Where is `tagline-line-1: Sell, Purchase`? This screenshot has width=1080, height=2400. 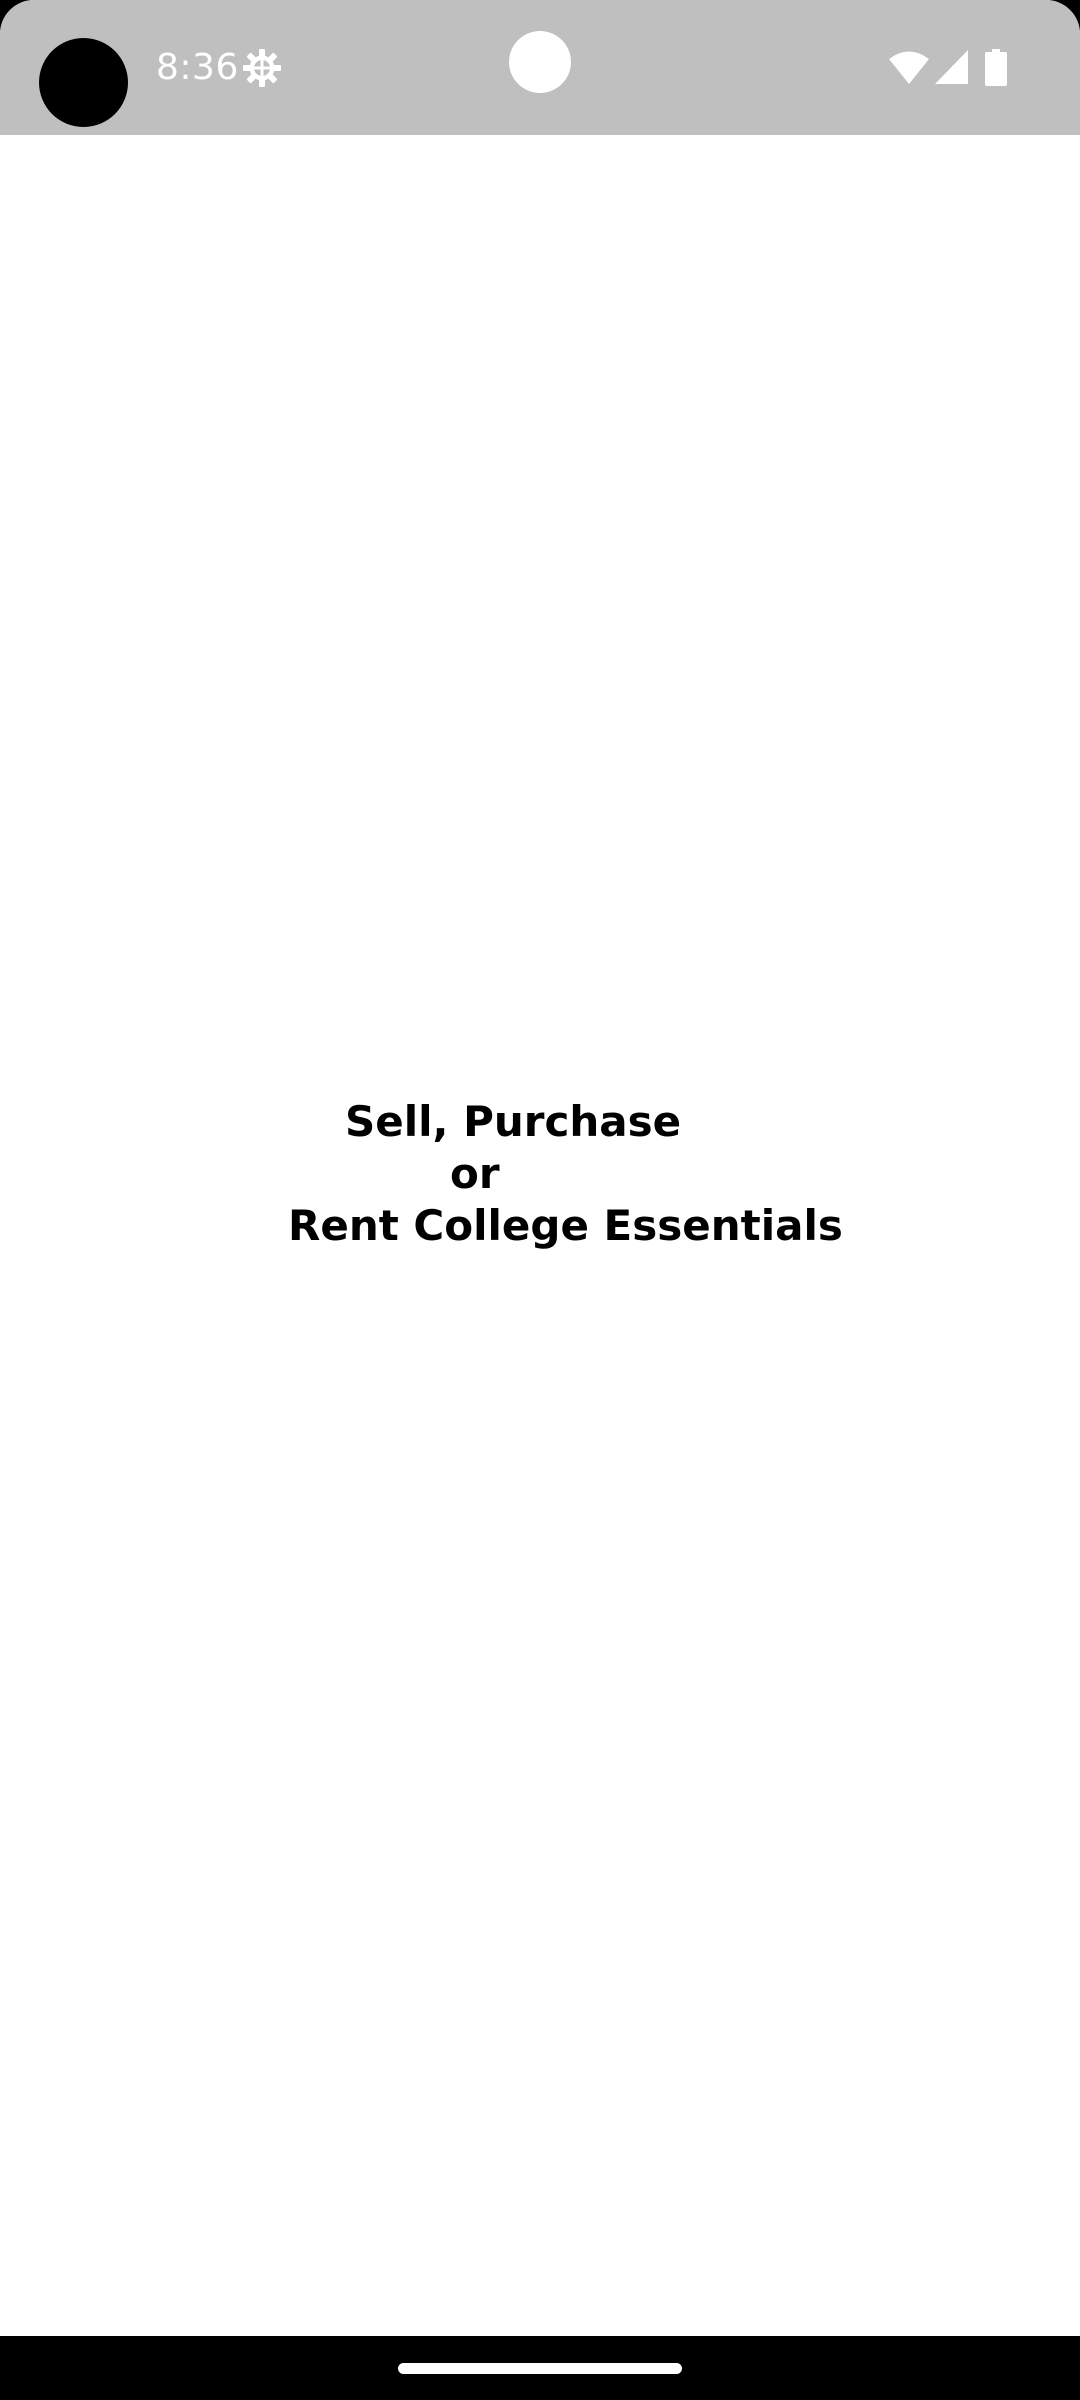
tagline-line-1: Sell, Purchase is located at coordinates (513, 1121).